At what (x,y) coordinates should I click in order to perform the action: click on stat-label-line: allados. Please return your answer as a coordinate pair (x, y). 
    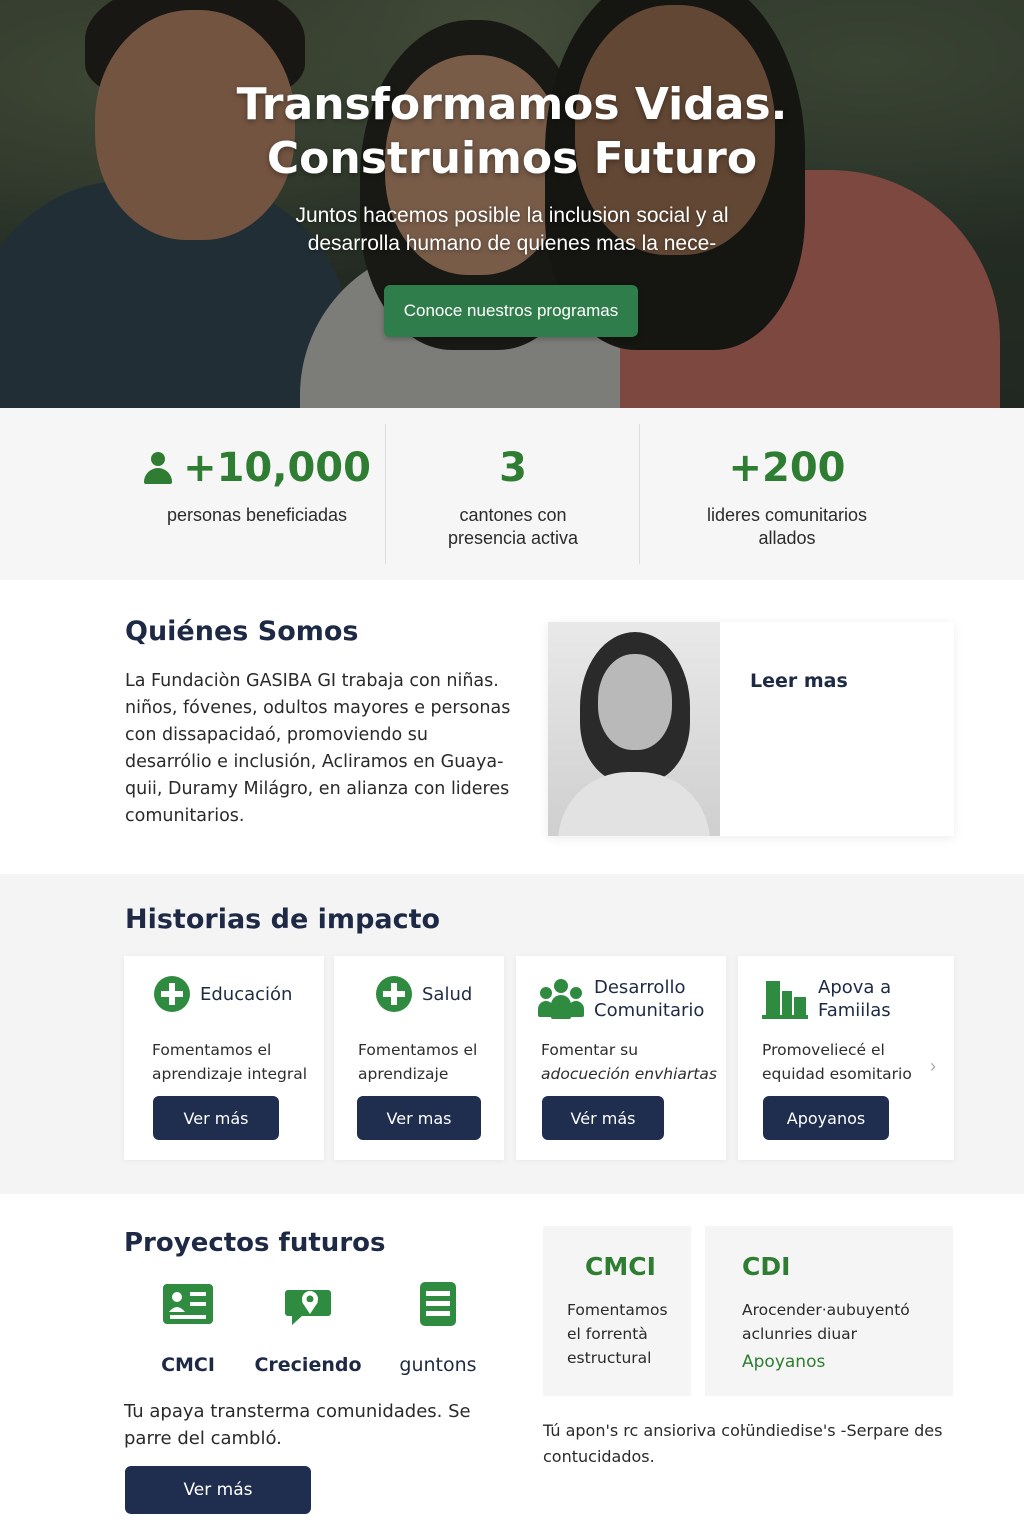
    Looking at the image, I should click on (787, 538).